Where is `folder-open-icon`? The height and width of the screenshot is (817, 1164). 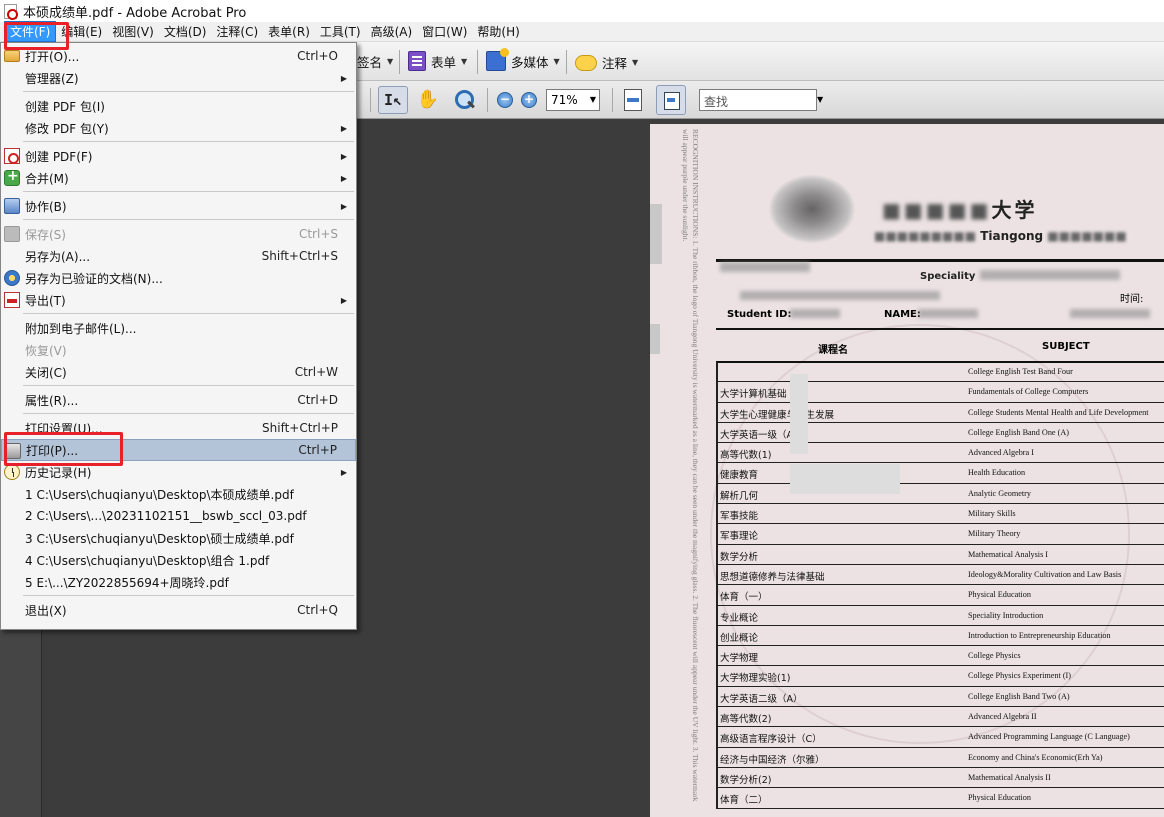
folder-open-icon is located at coordinates (12, 56).